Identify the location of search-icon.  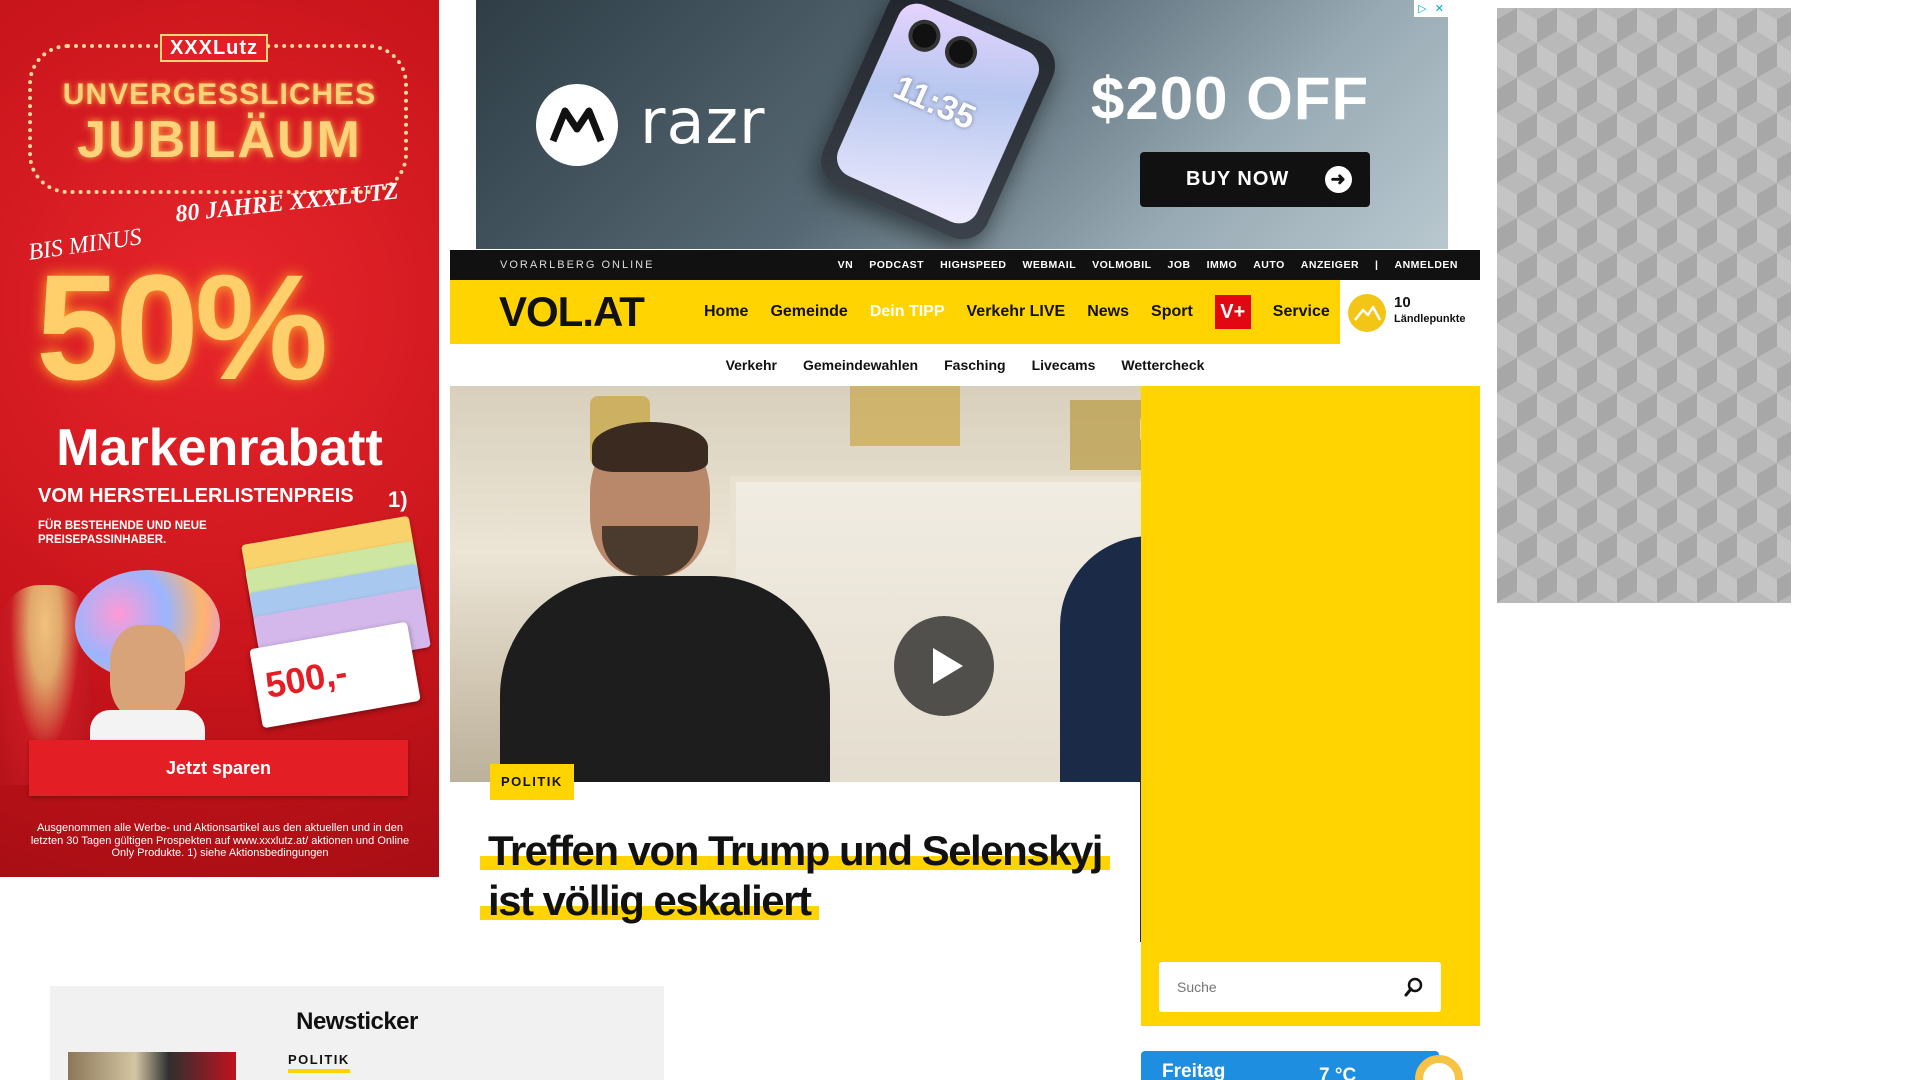
(1414, 987).